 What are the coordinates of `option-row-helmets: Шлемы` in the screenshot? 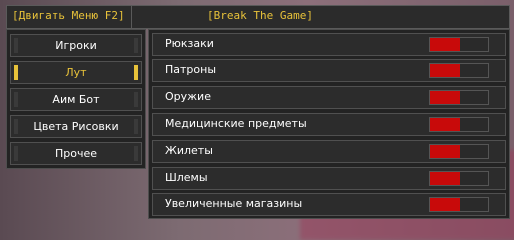 It's located at (329, 178).